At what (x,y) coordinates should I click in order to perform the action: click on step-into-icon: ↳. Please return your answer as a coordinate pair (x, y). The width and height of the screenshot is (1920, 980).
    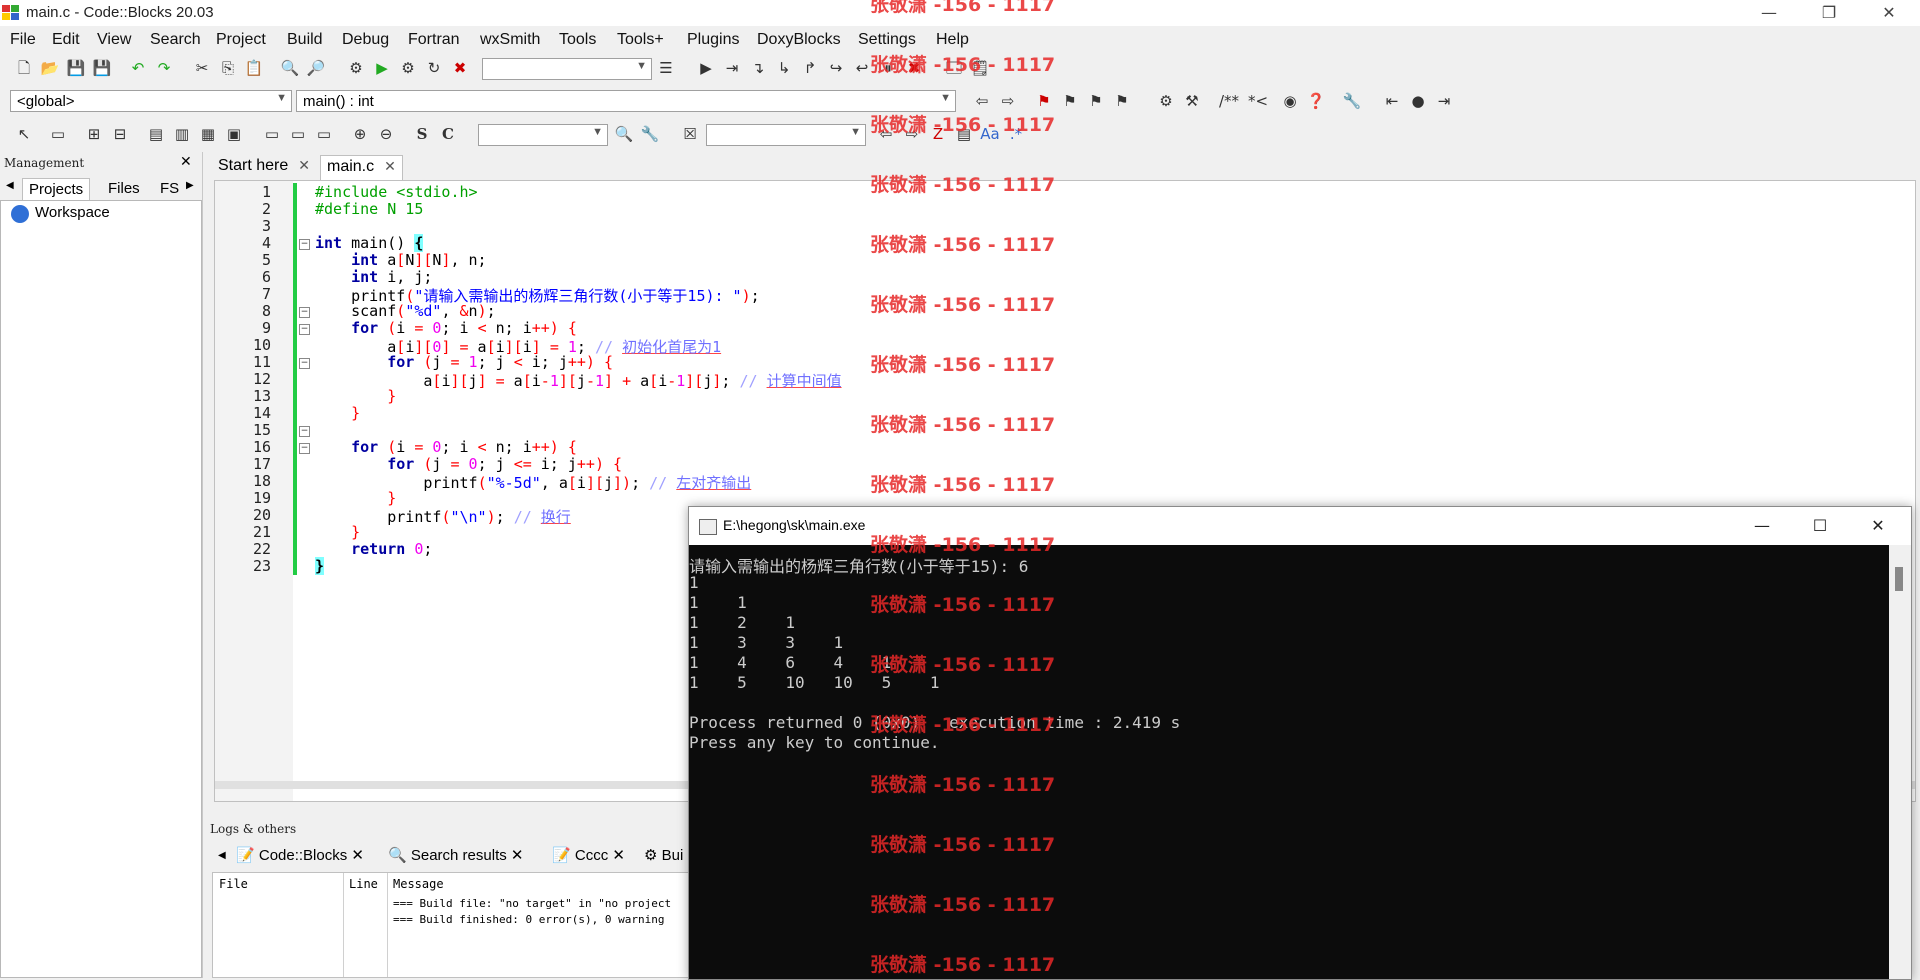
    Looking at the image, I should click on (784, 68).